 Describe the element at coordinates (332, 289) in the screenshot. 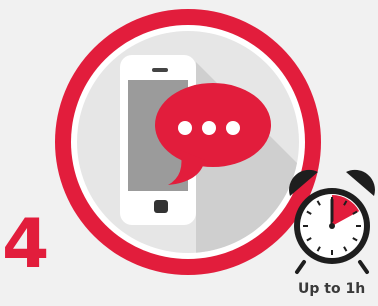

I see `timer-caption: Up to 1h` at that location.